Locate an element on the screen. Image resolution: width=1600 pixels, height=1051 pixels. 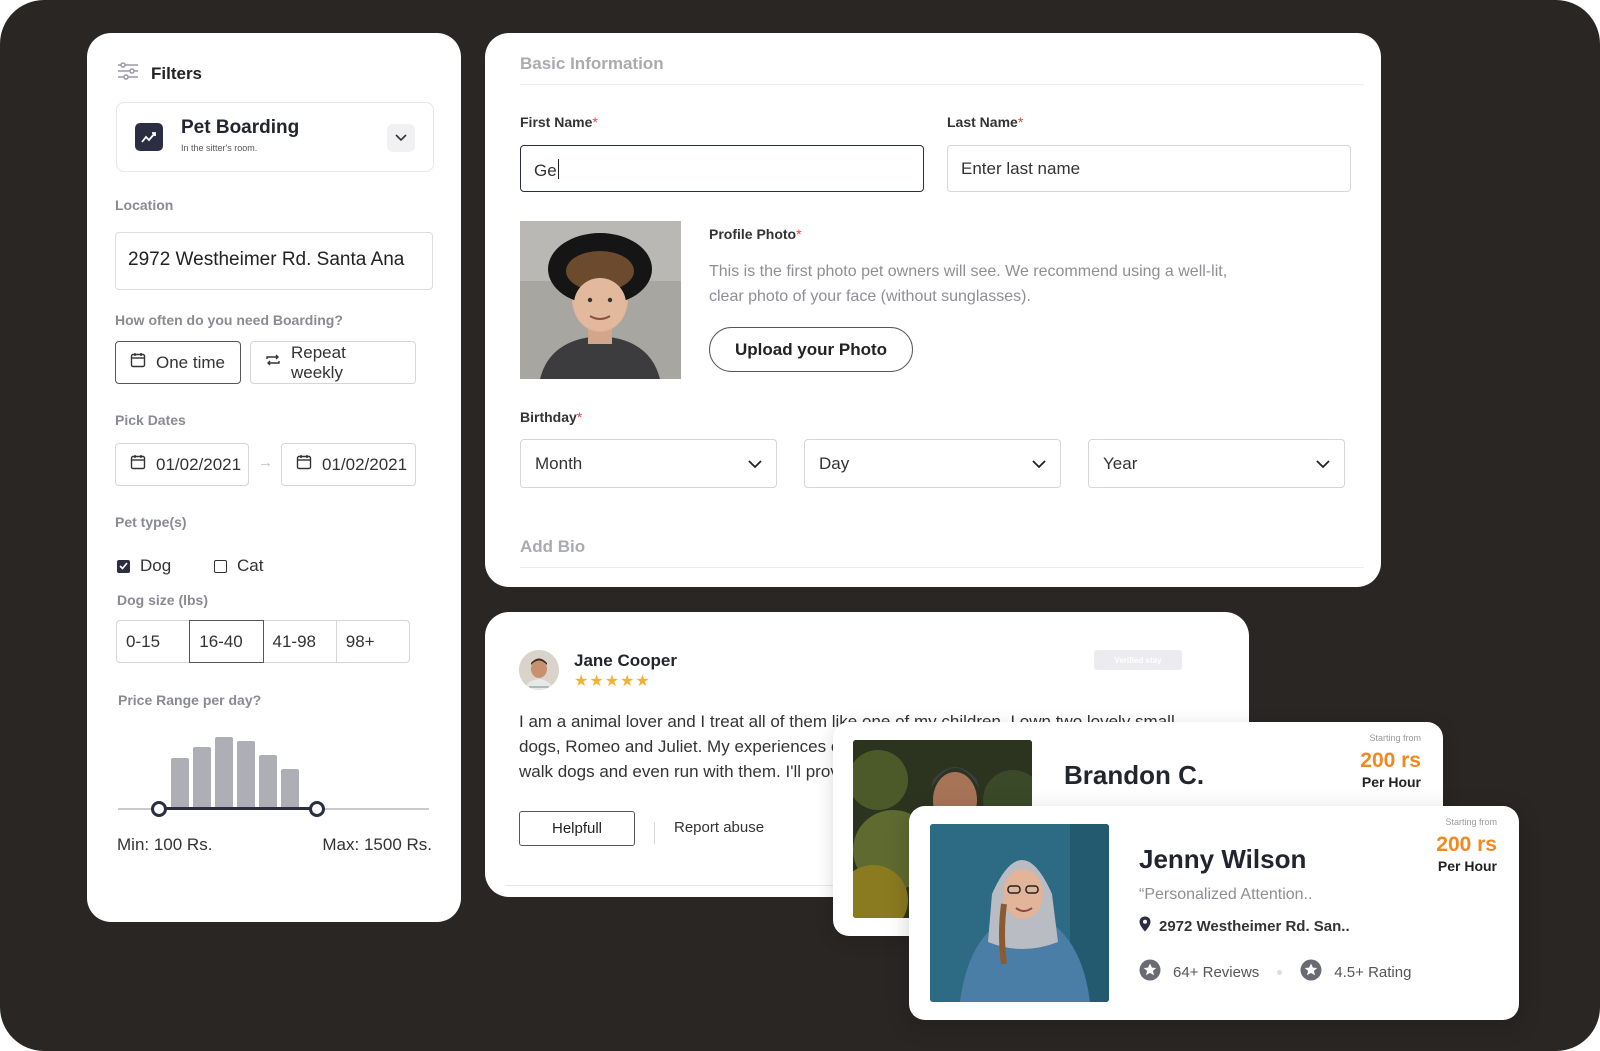
last-name-label: Last Name* is located at coordinates (985, 122).